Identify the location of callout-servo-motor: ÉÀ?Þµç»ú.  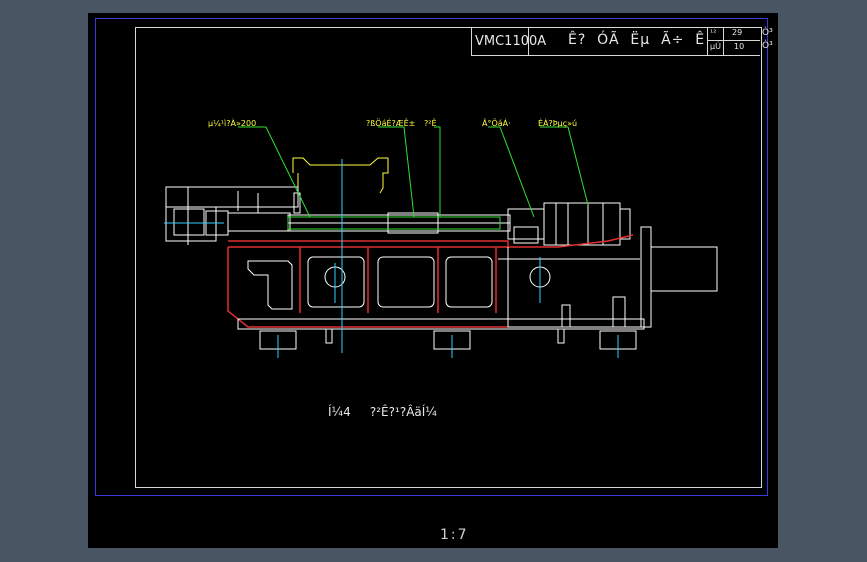
(558, 123).